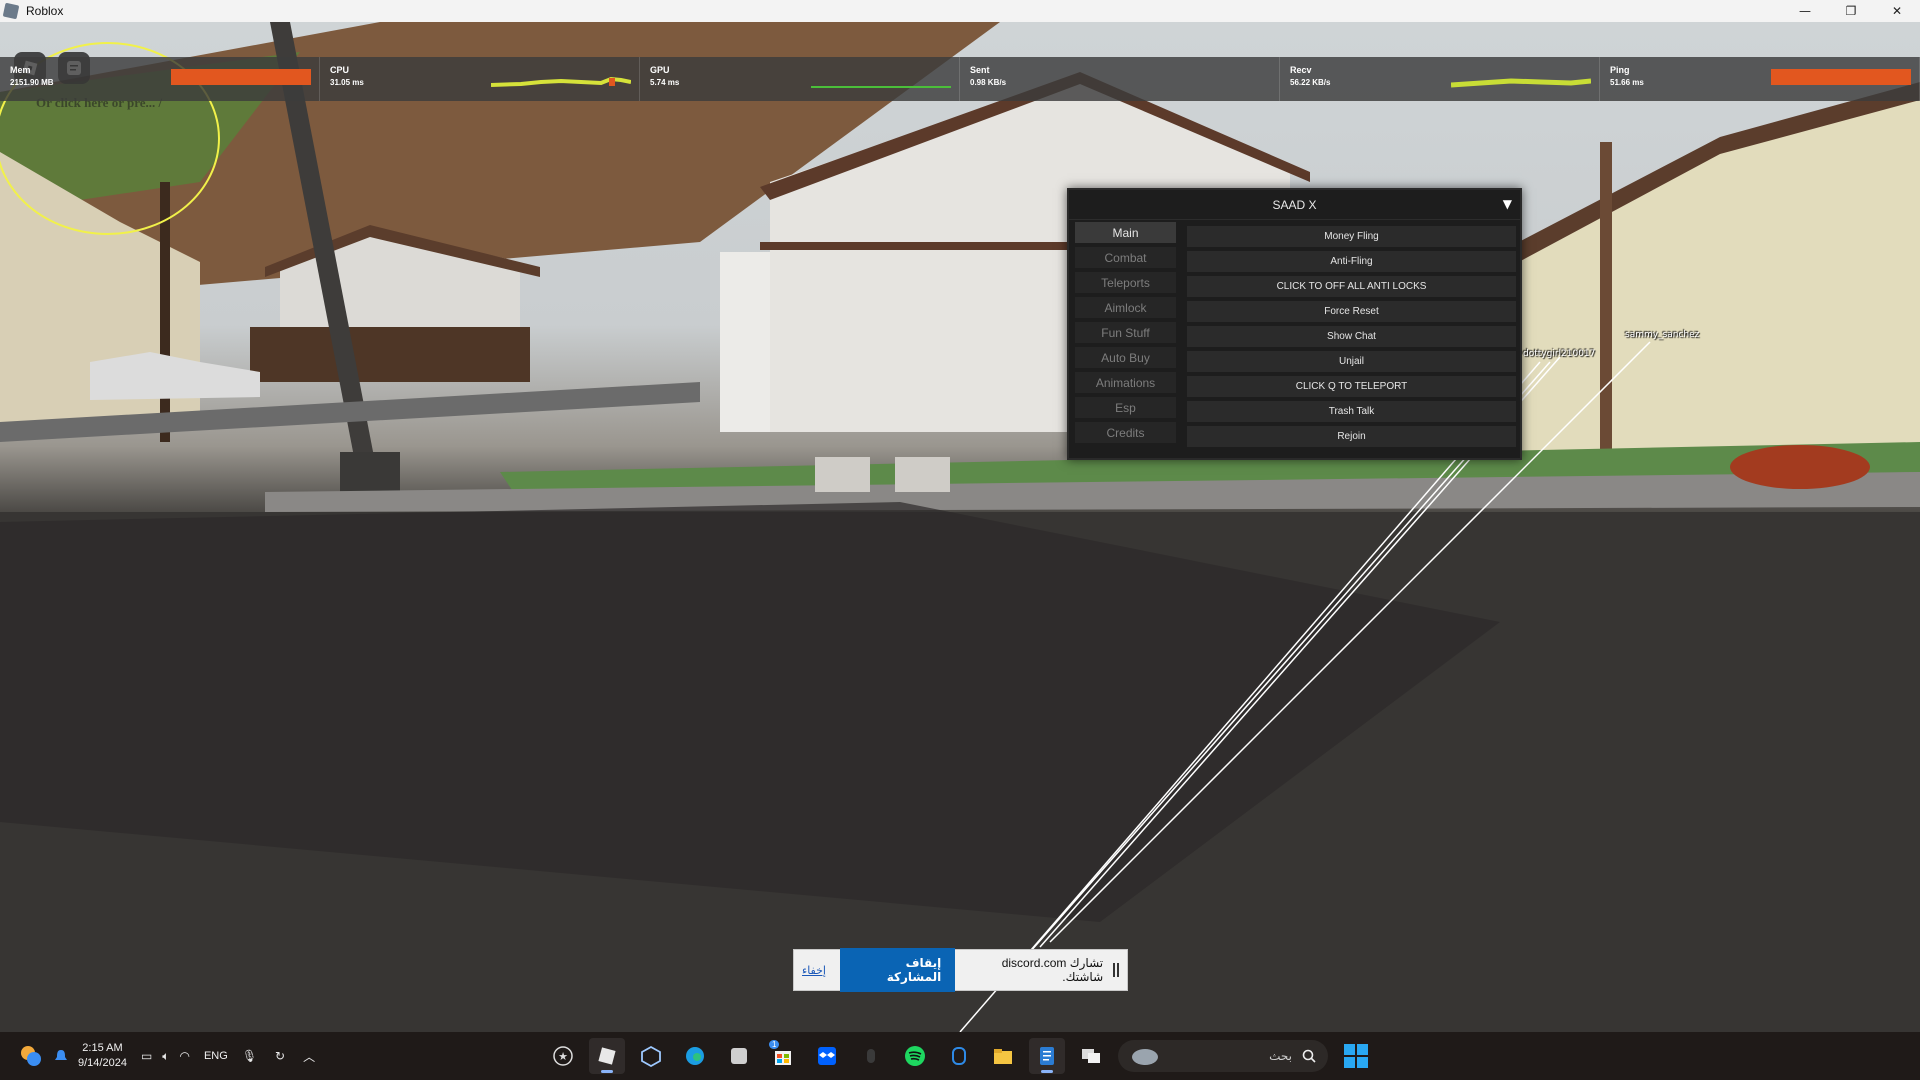 Image resolution: width=1920 pixels, height=1080 pixels. I want to click on off-anti-locks-button: CLICK TO OFF ALL ANTI LOCKS, so click(1351, 286).